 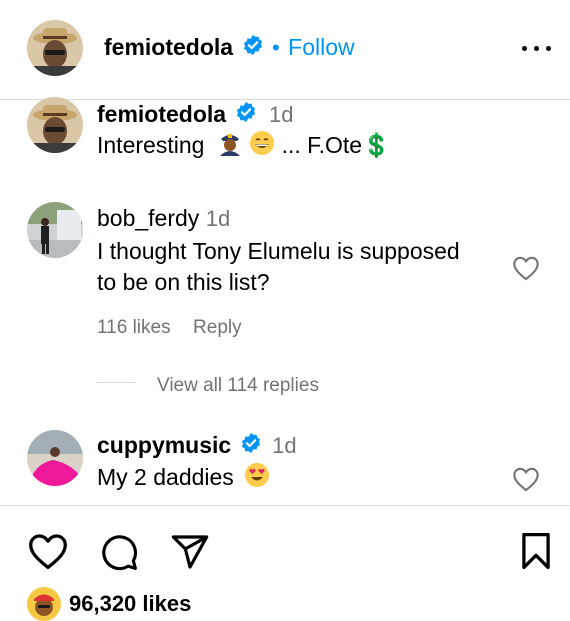 I want to click on comment-text-line: My 2 daddies, so click(x=183, y=479).